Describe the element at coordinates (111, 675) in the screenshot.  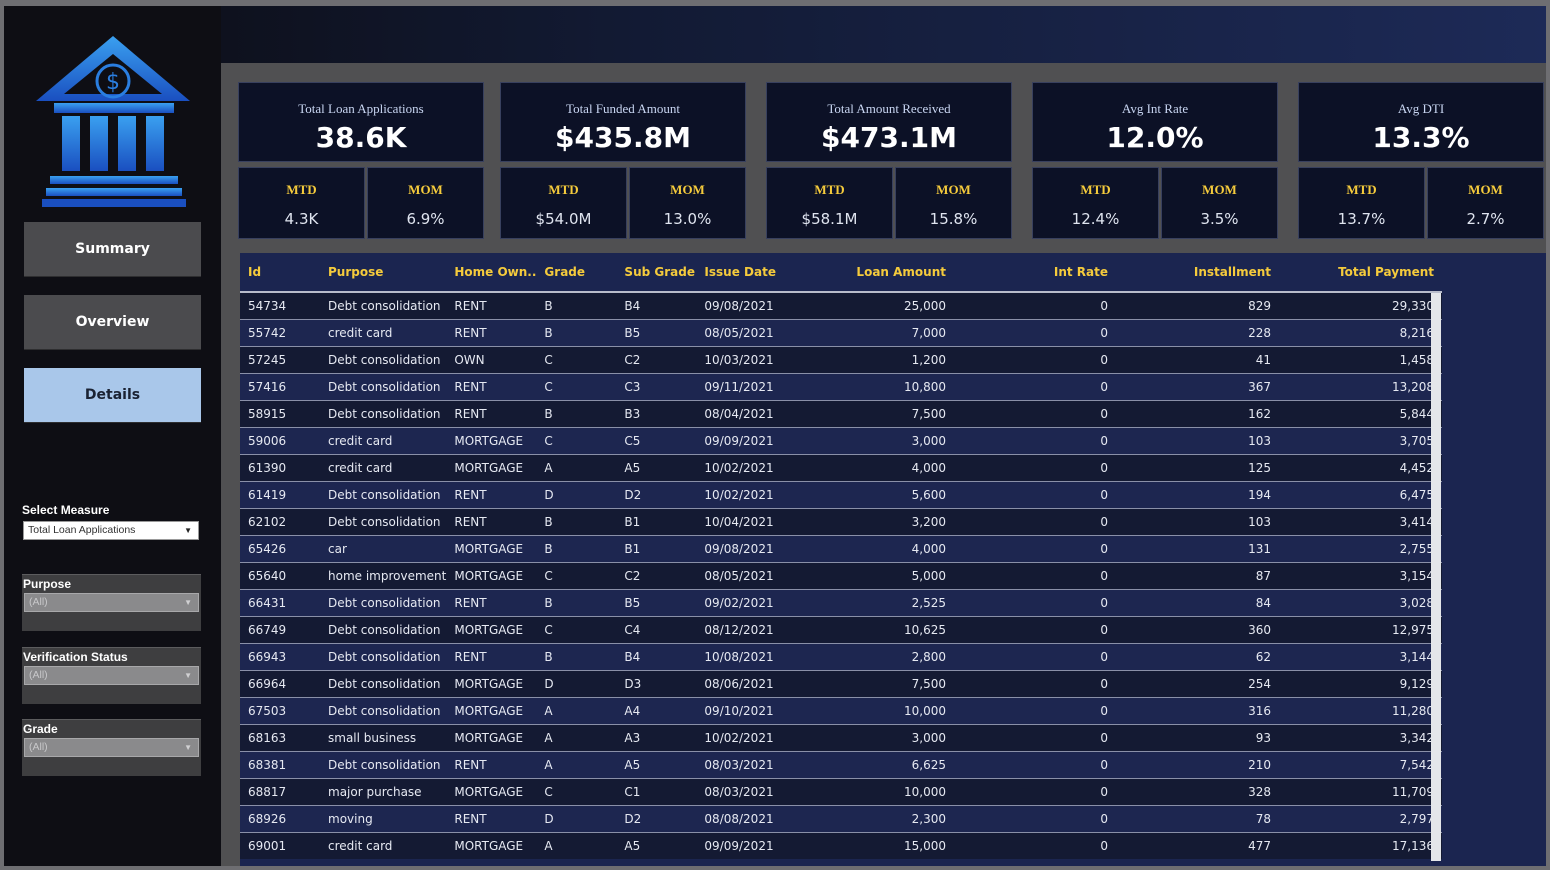
I see `verification-status-dropdown: (All) ▼` at that location.